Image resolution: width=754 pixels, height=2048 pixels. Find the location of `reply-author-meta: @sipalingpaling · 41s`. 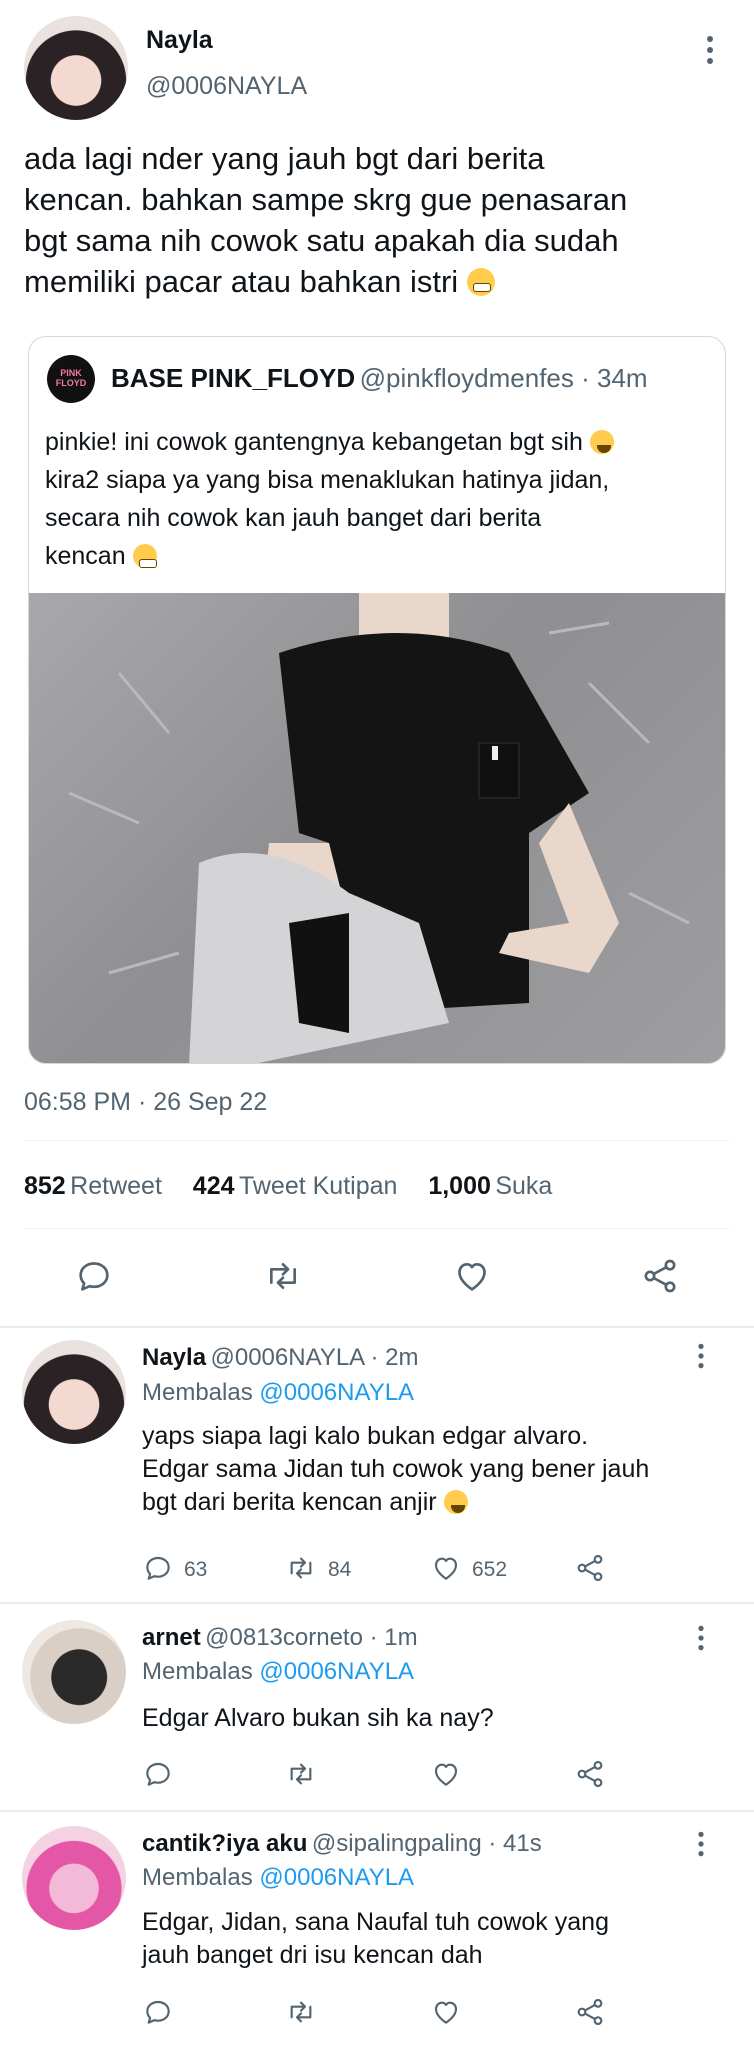

reply-author-meta: @sipalingpaling · 41s is located at coordinates (427, 1843).